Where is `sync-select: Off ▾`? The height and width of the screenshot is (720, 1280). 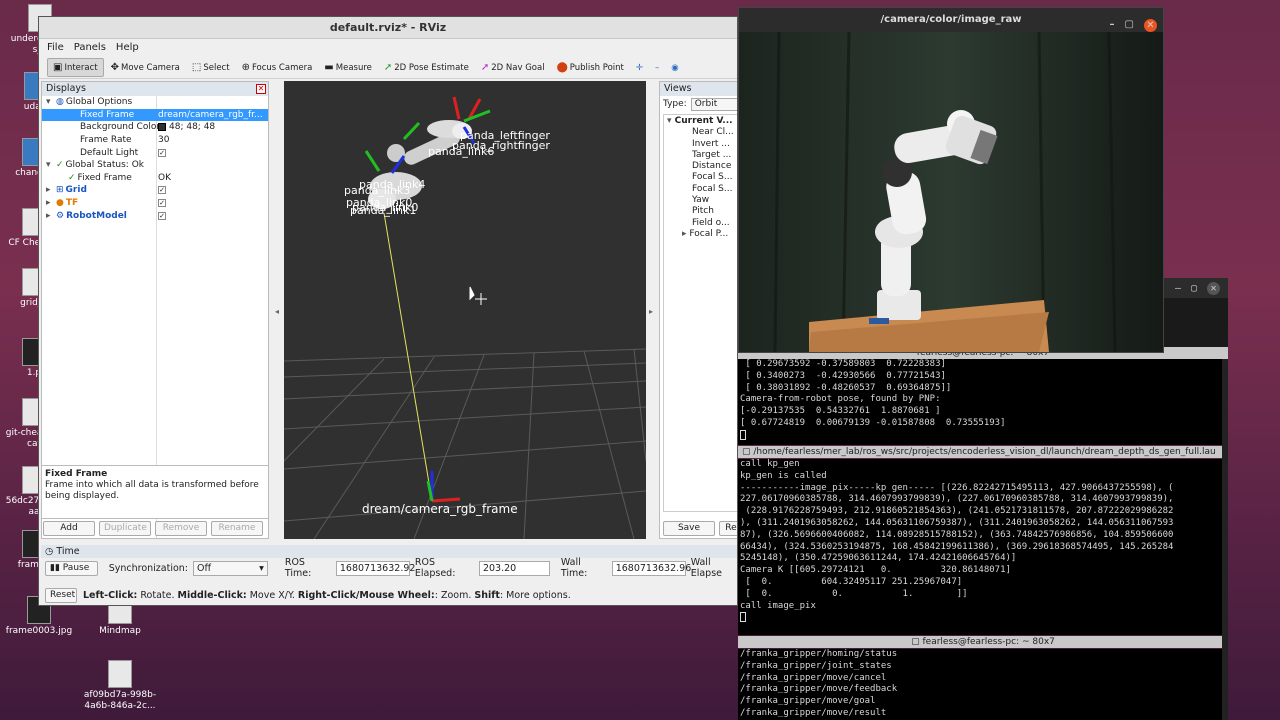 sync-select: Off ▾ is located at coordinates (230, 568).